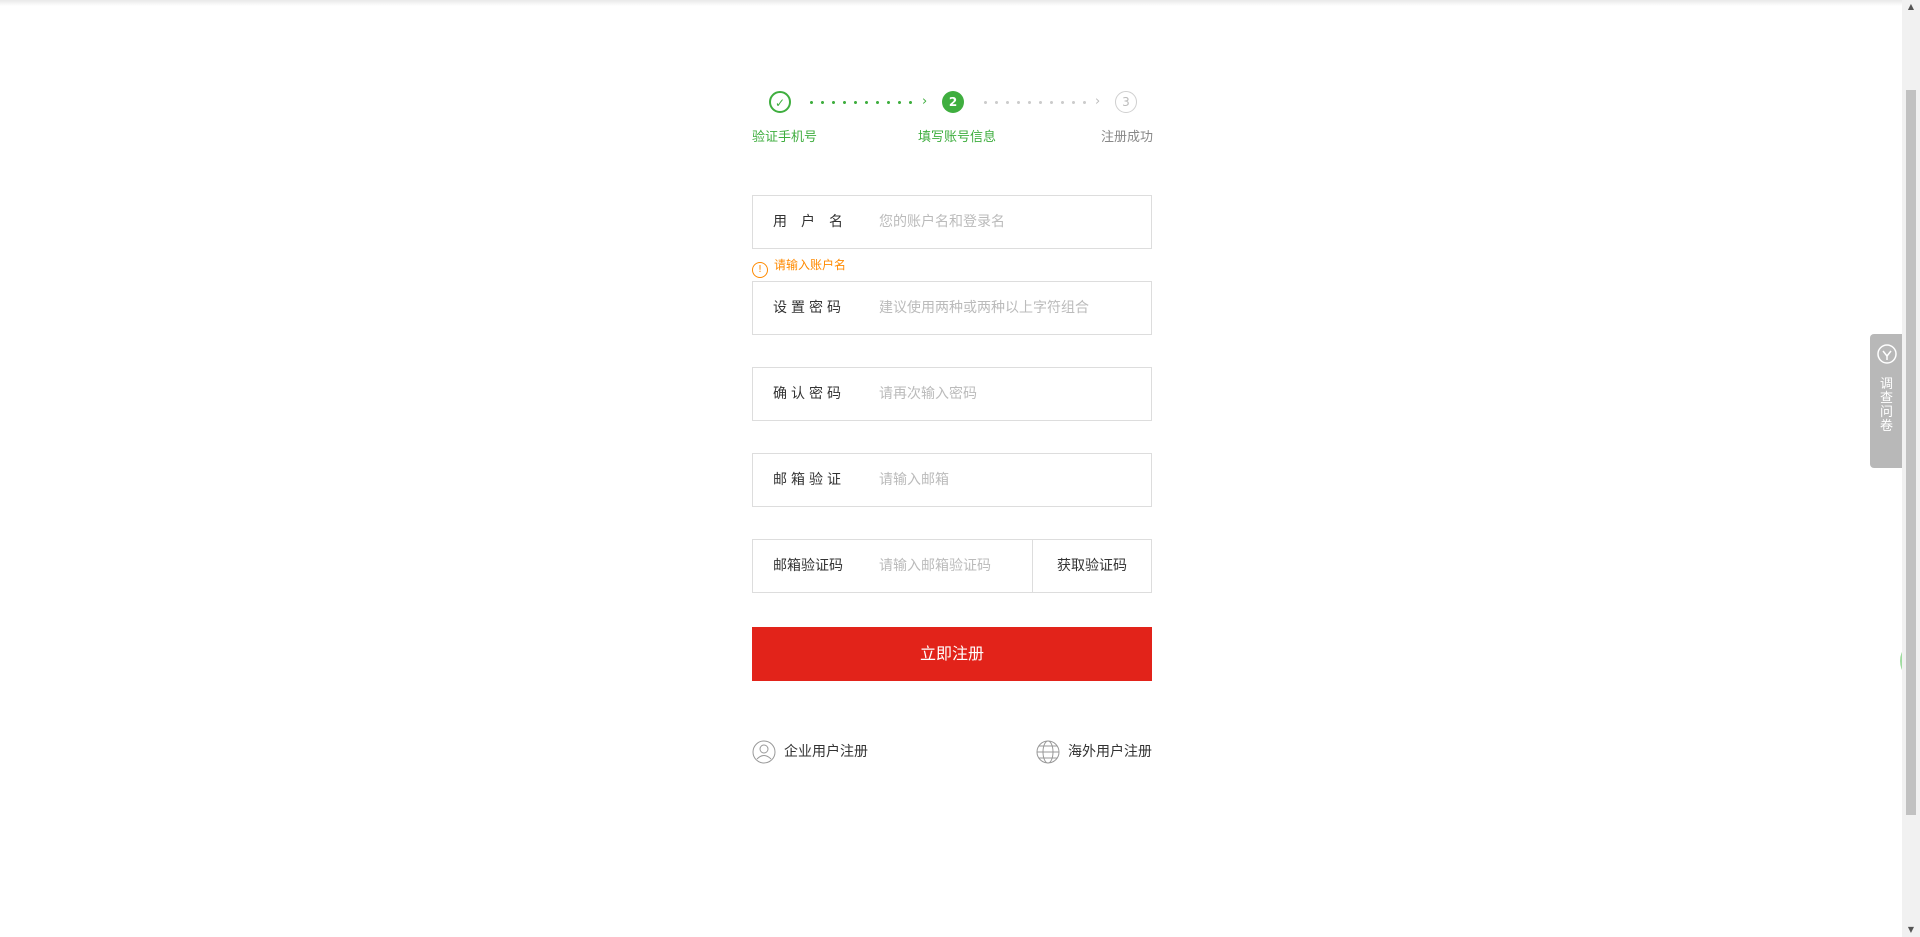 The width and height of the screenshot is (1920, 937). Describe the element at coordinates (809, 308) in the screenshot. I see `password-label: 设置密码` at that location.